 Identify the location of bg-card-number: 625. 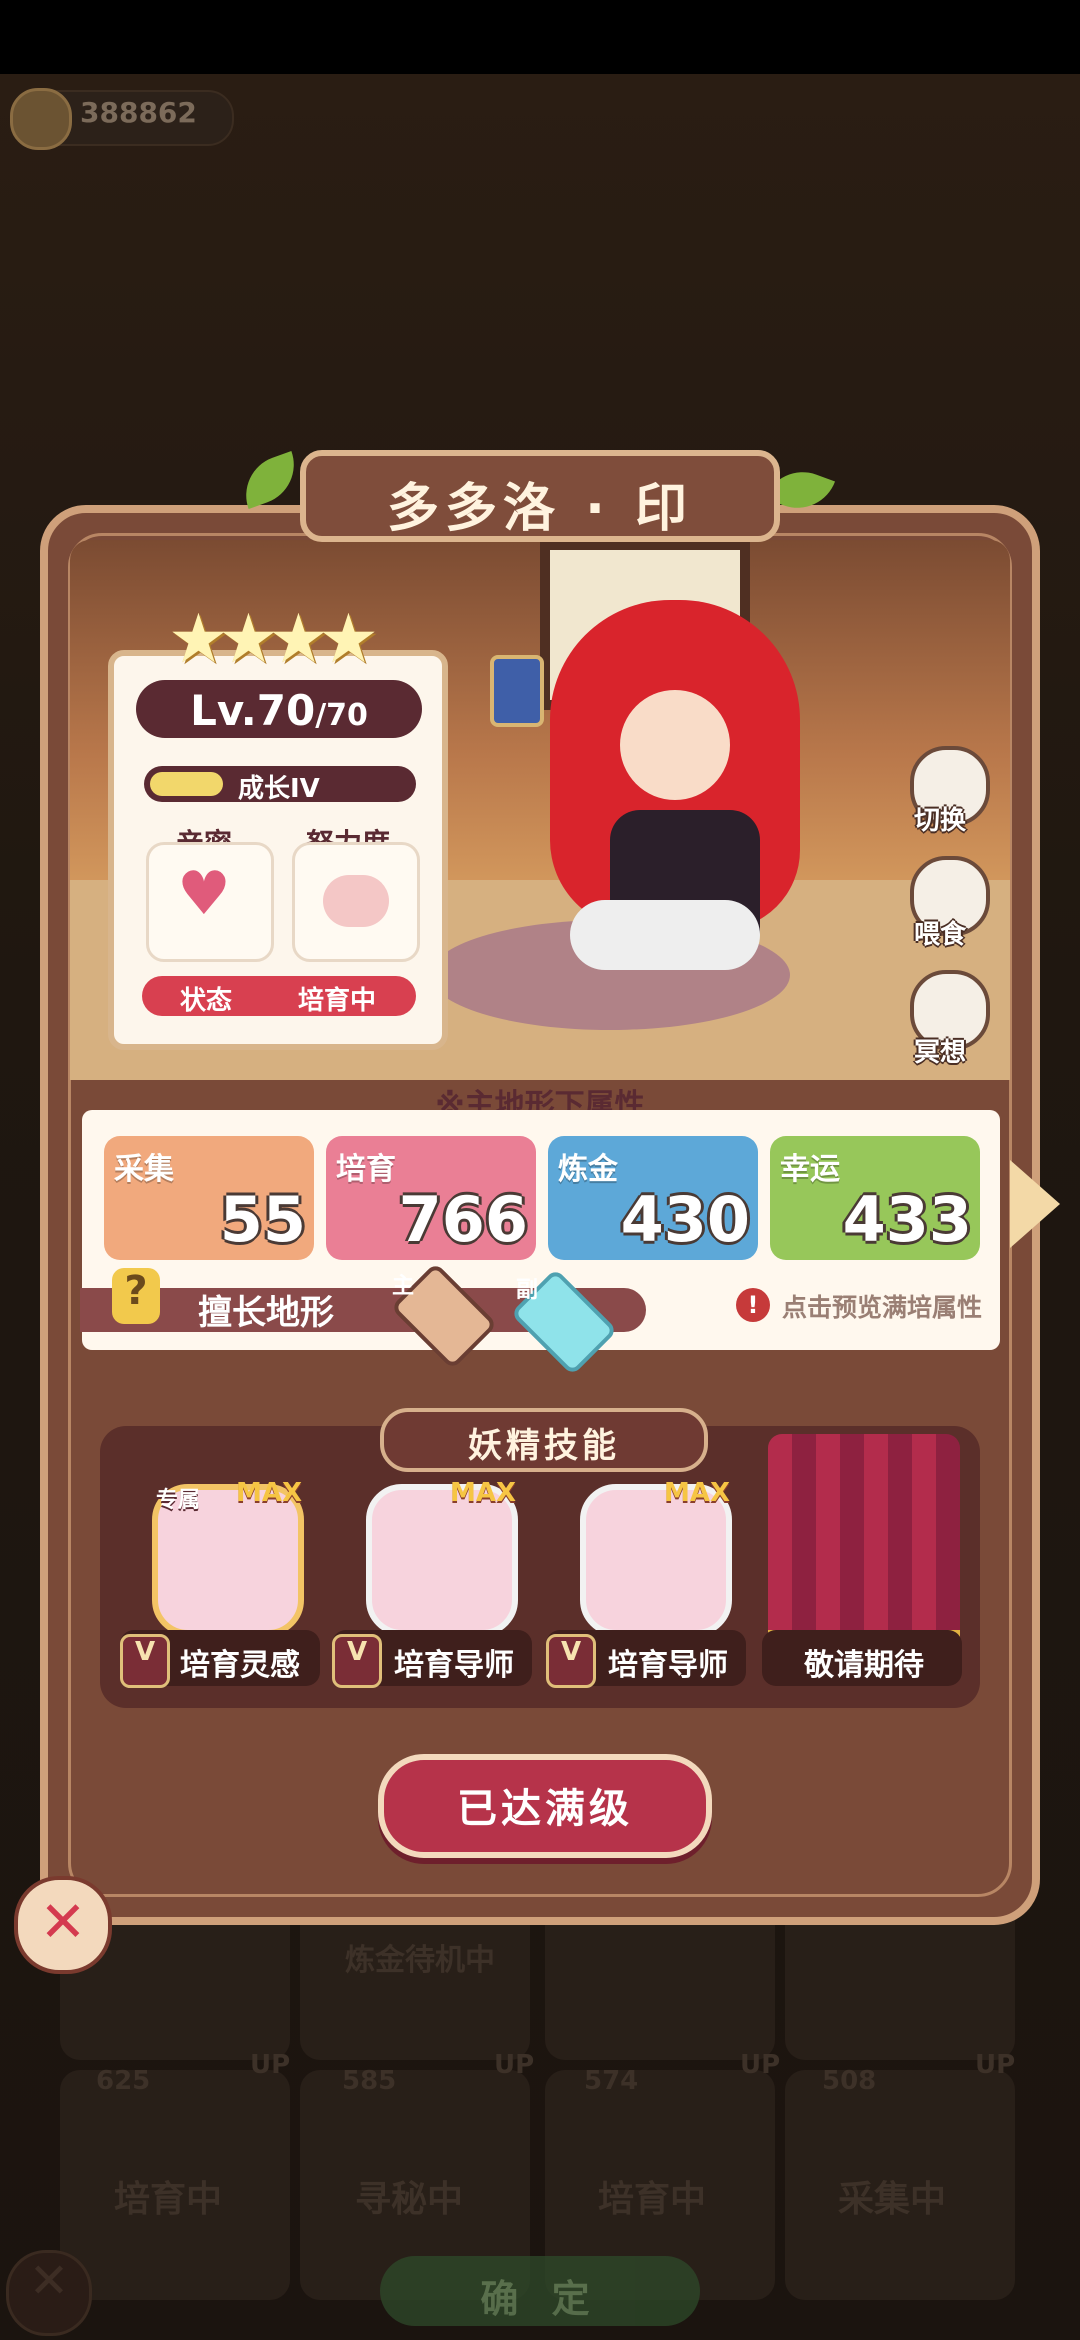
(123, 2081).